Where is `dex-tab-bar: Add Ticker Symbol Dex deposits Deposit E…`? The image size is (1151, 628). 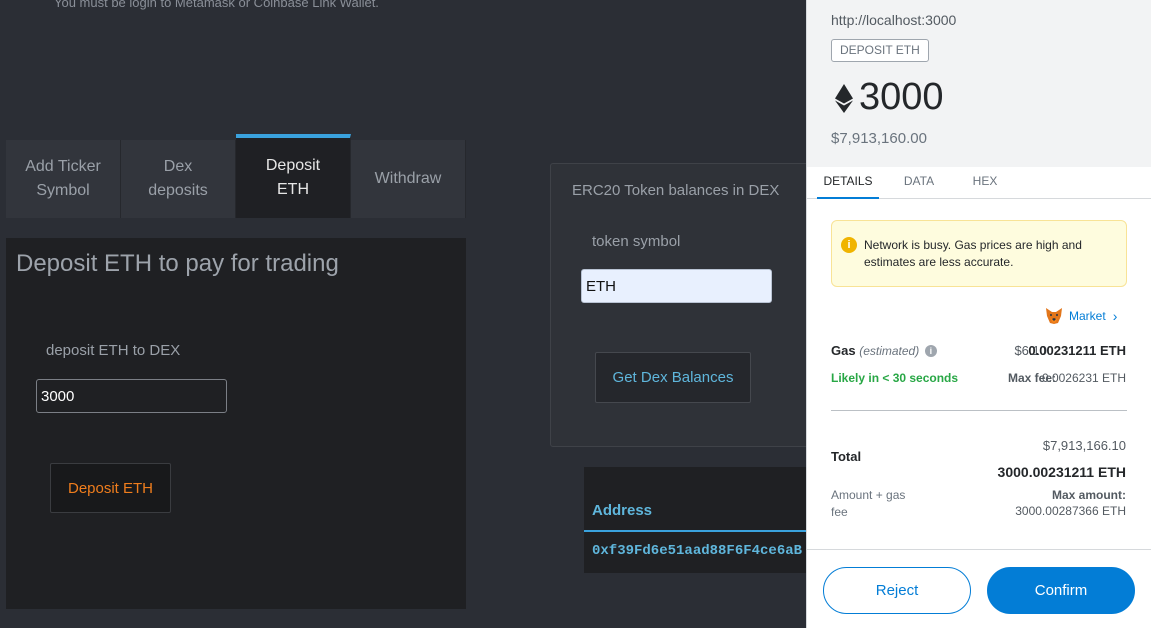 dex-tab-bar: Add Ticker Symbol Dex deposits Deposit E… is located at coordinates (236, 176).